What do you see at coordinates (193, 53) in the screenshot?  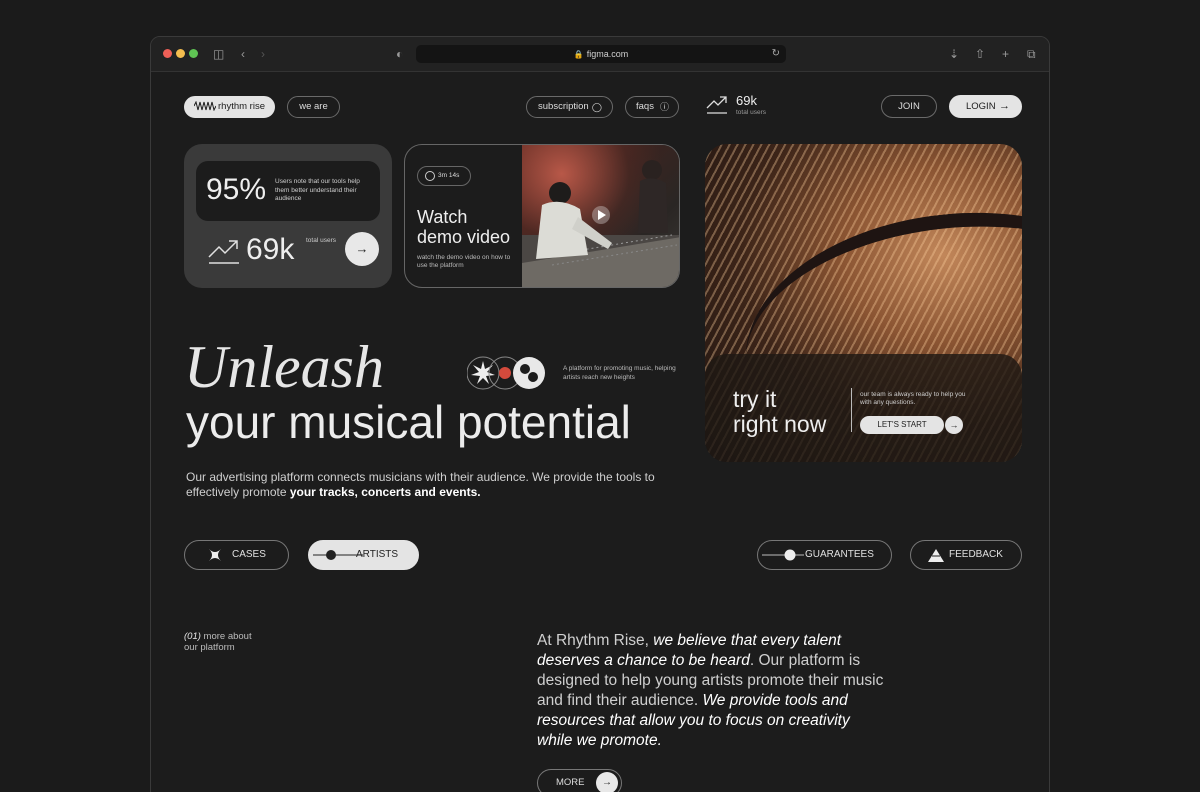 I see `maximize-window-button` at bounding box center [193, 53].